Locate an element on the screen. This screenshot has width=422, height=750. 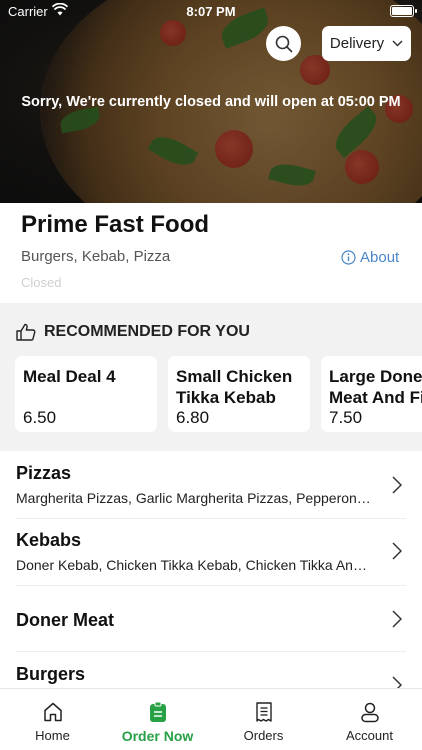
recommended-item-price: 7.50 is located at coordinates (346, 417).